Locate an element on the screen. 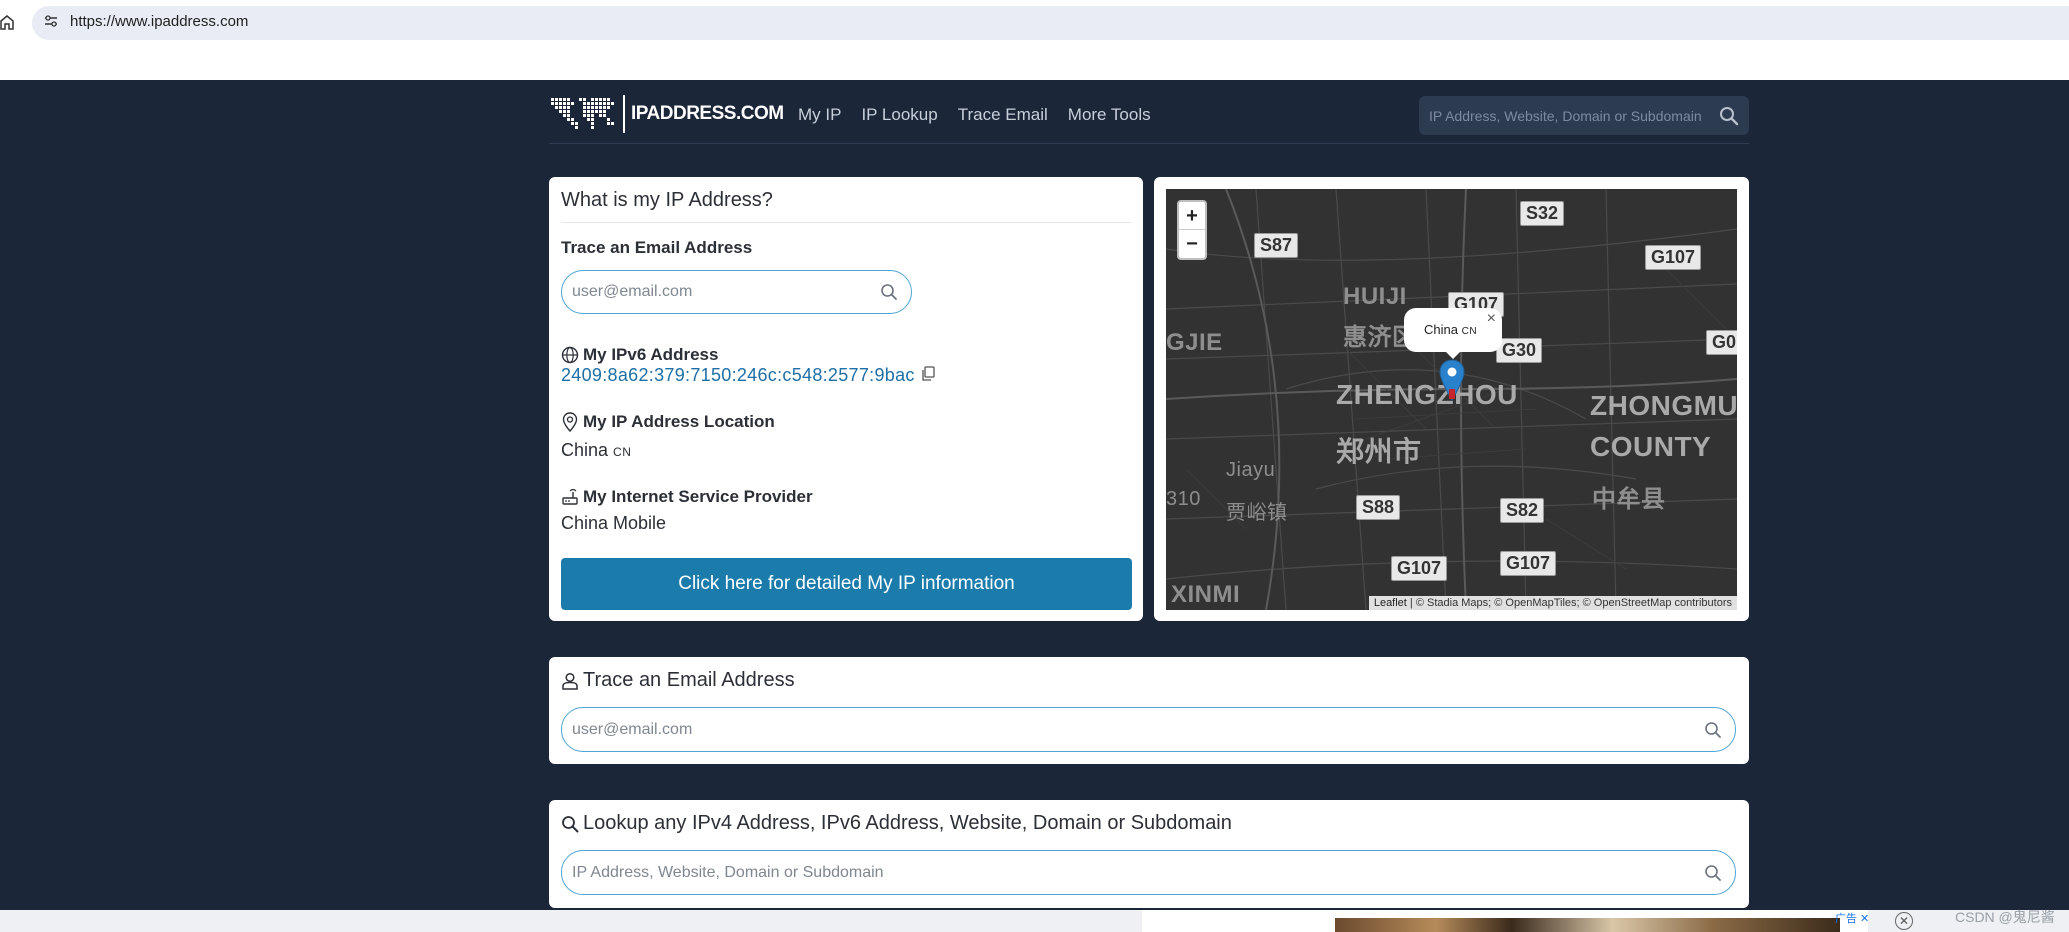  location-pin-icon is located at coordinates (570, 422).